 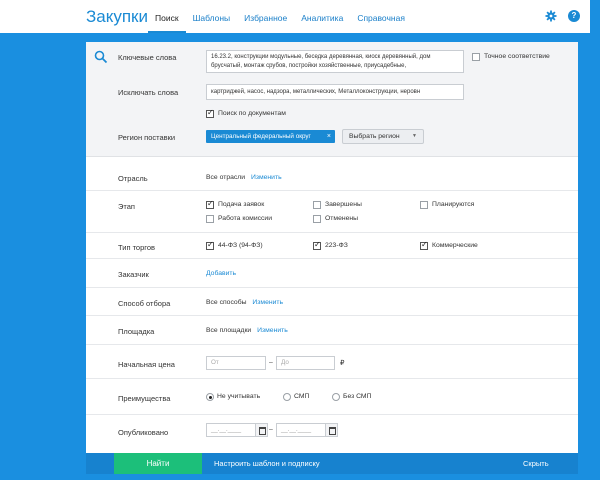 What do you see at coordinates (424, 245) in the screenshot?
I see `trade-type-checkbox-commercial` at bounding box center [424, 245].